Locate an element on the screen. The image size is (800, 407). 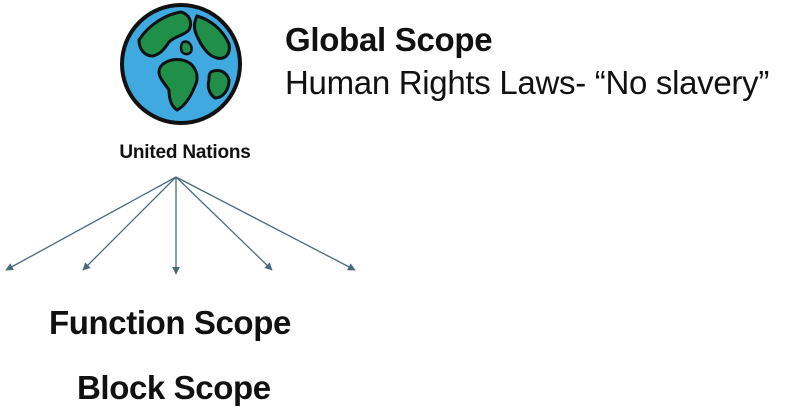
branch-arrows is located at coordinates (180, 225).